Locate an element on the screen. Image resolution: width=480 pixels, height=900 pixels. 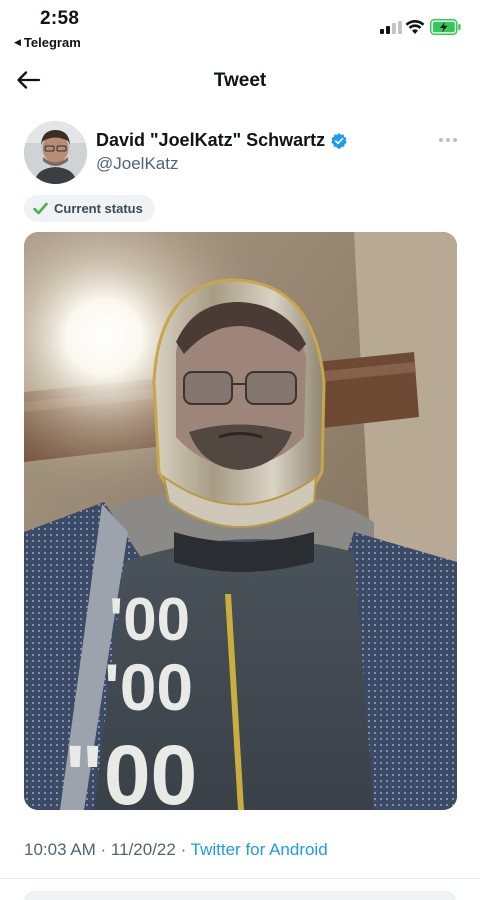
tweet-timestamp: 10:03 AM · 11/20/22 · is located at coordinates (107, 849).